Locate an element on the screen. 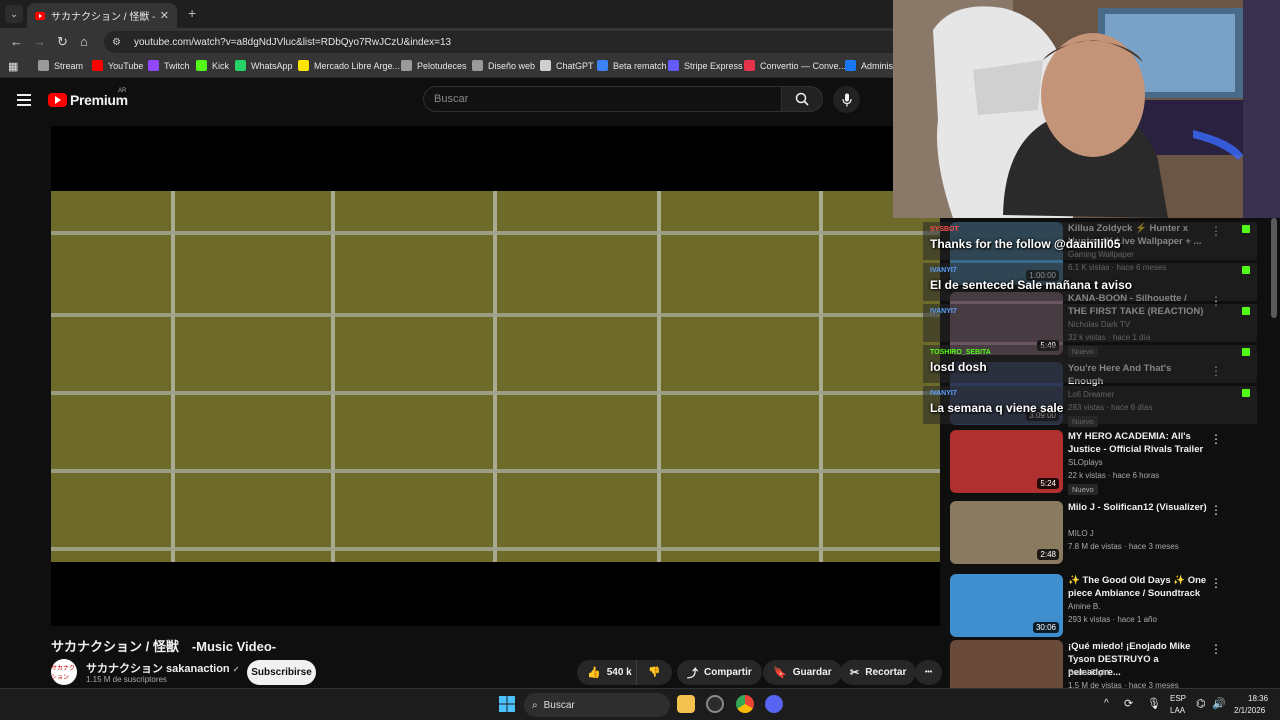 The height and width of the screenshot is (720, 1280). chrome-icon is located at coordinates (745, 704).